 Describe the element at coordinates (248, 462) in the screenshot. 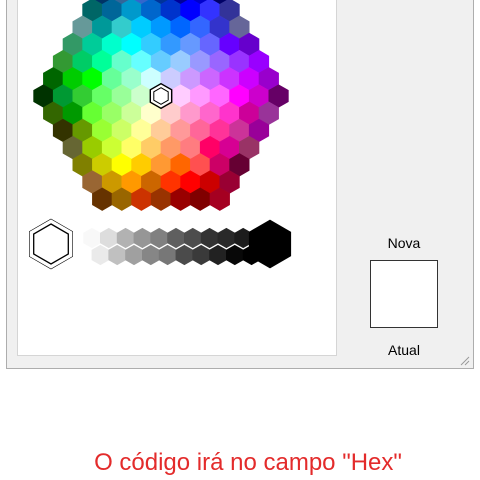

I see `instruction-caption: O código irá no campo "Hex"` at that location.